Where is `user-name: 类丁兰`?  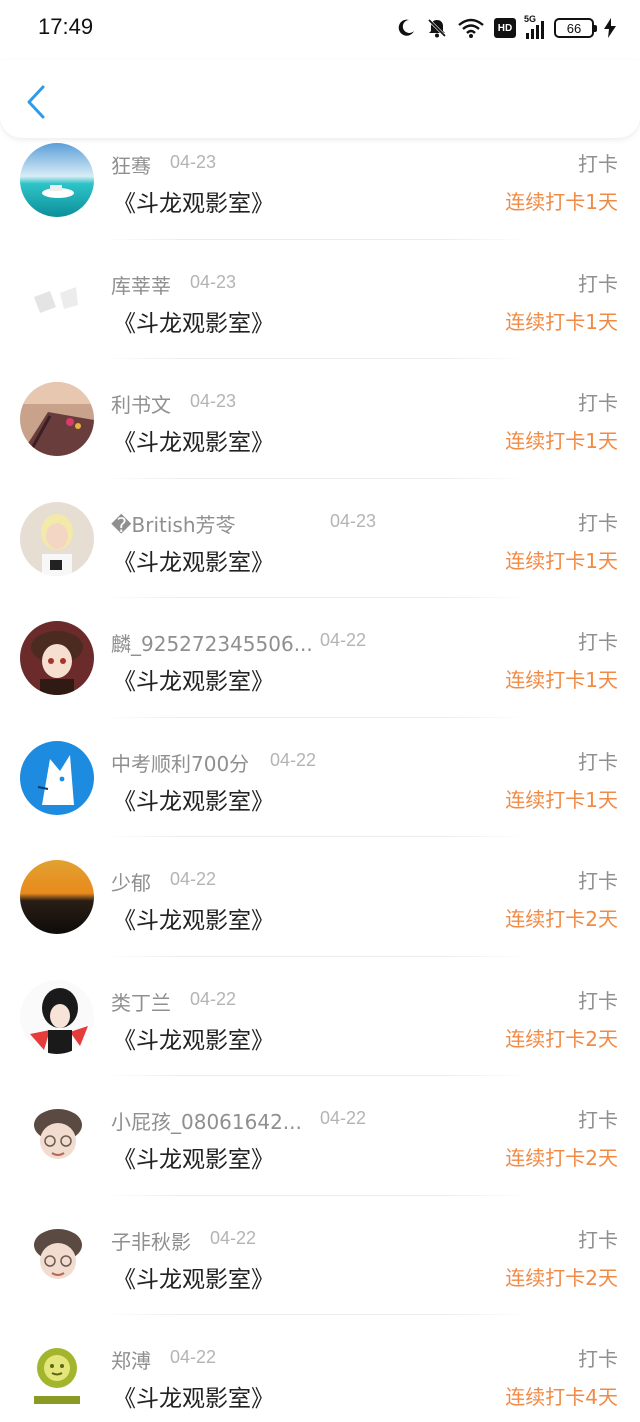 user-name: 类丁兰 is located at coordinates (141, 1001).